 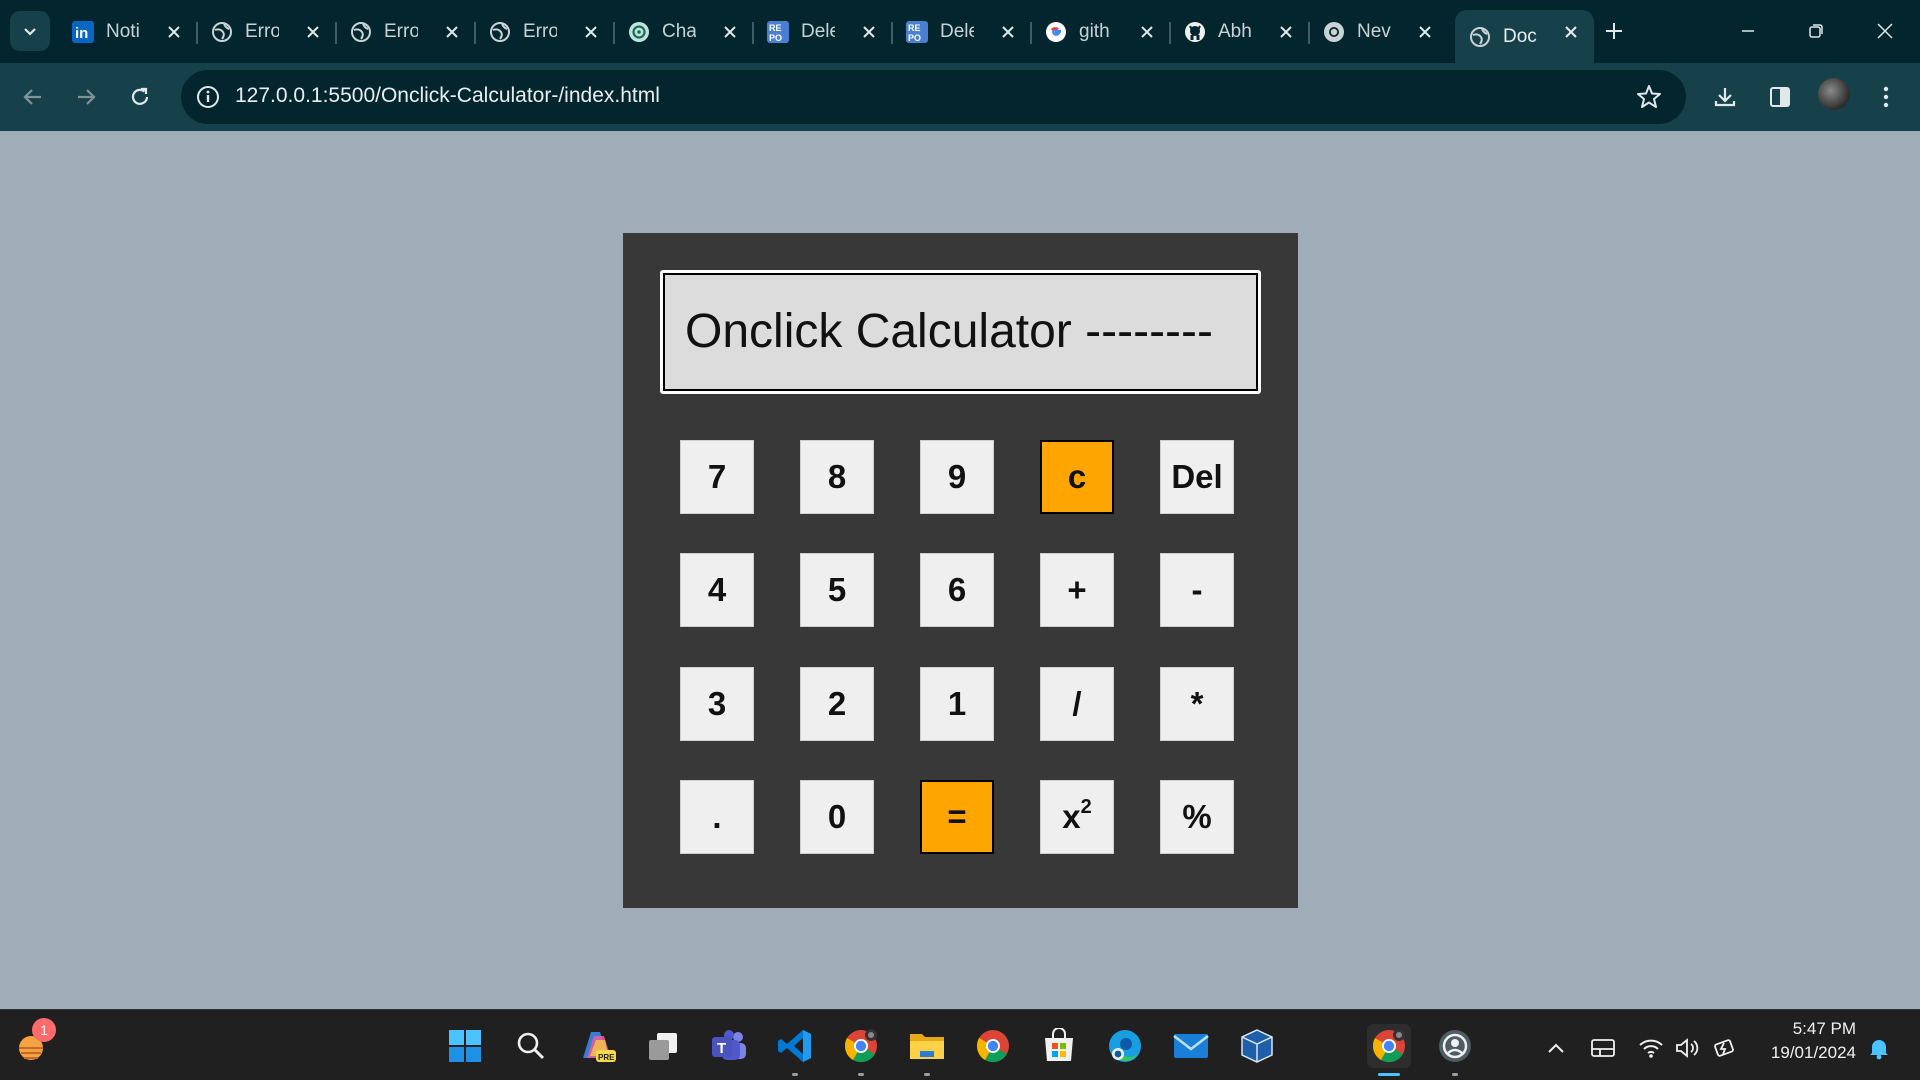 What do you see at coordinates (1086, 806) in the screenshot?
I see `square-exponent-label: 2` at bounding box center [1086, 806].